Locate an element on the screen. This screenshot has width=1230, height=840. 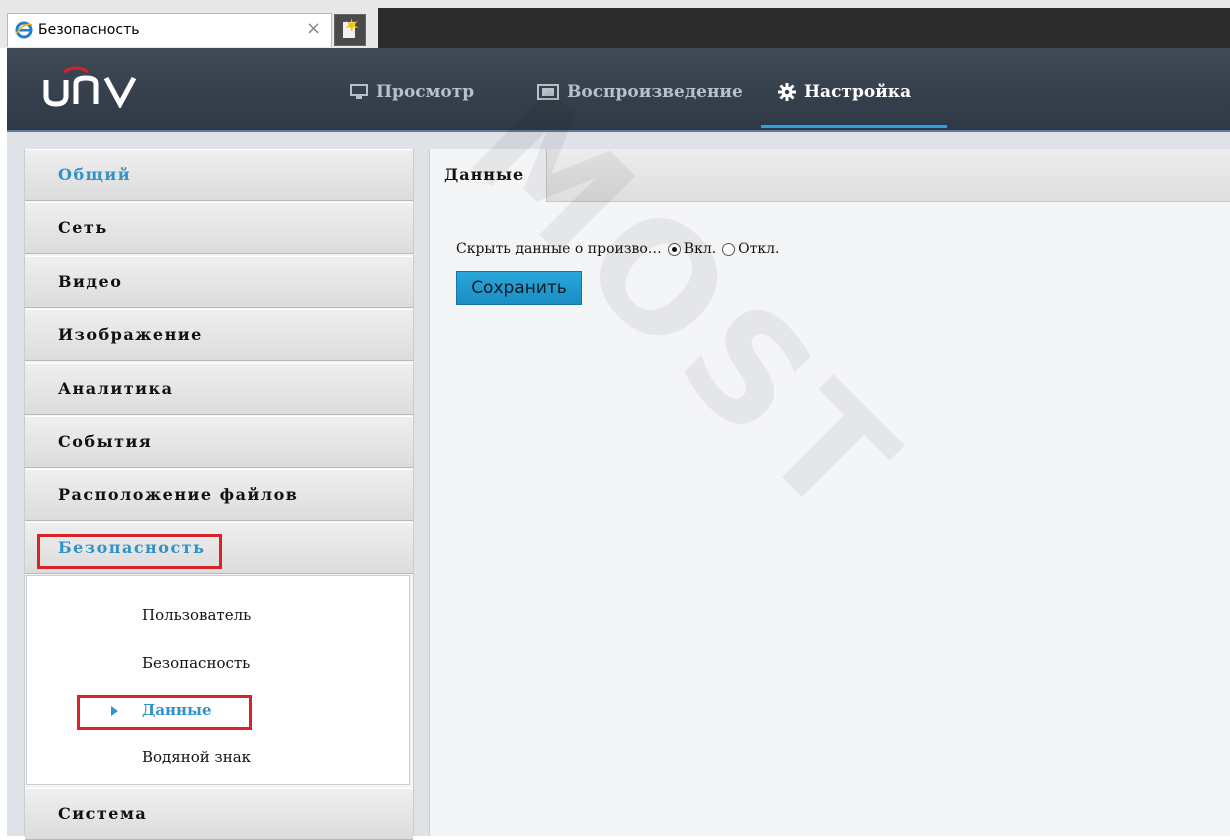
sidebar-item-image: Изображение is located at coordinates (219, 335).